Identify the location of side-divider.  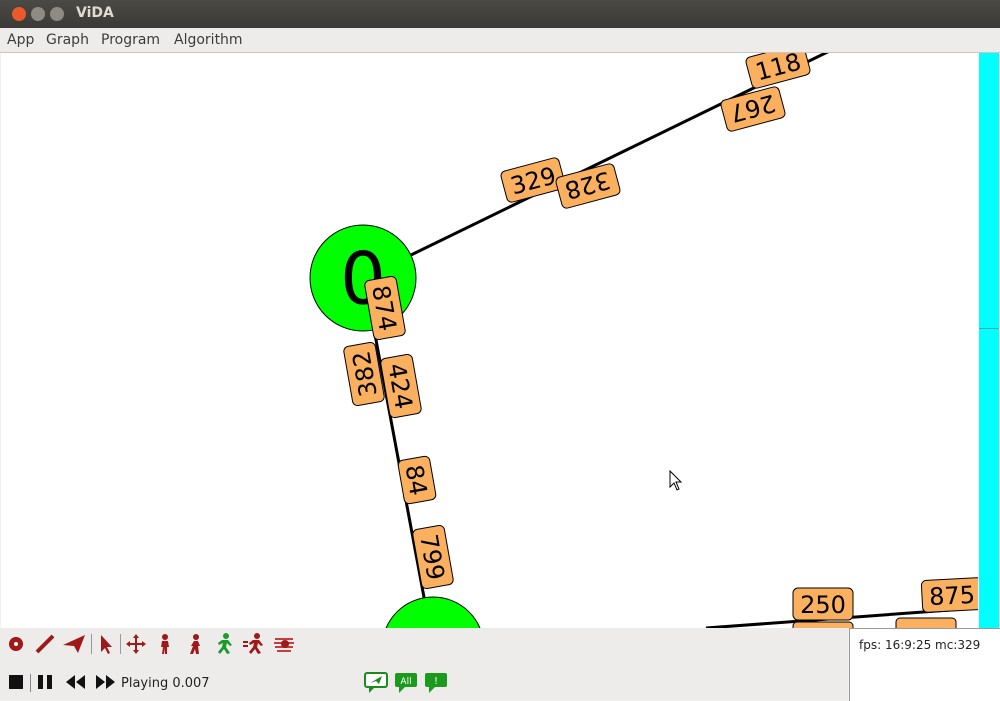
(989, 328).